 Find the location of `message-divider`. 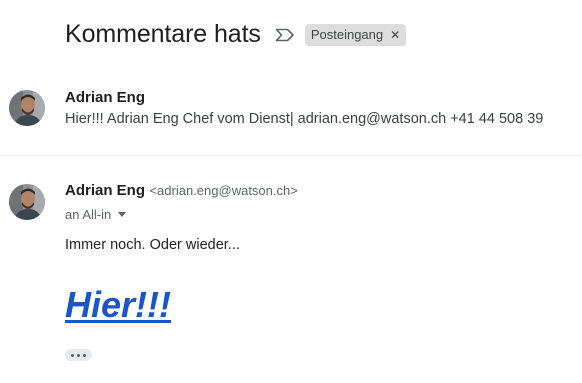

message-divider is located at coordinates (291, 155).